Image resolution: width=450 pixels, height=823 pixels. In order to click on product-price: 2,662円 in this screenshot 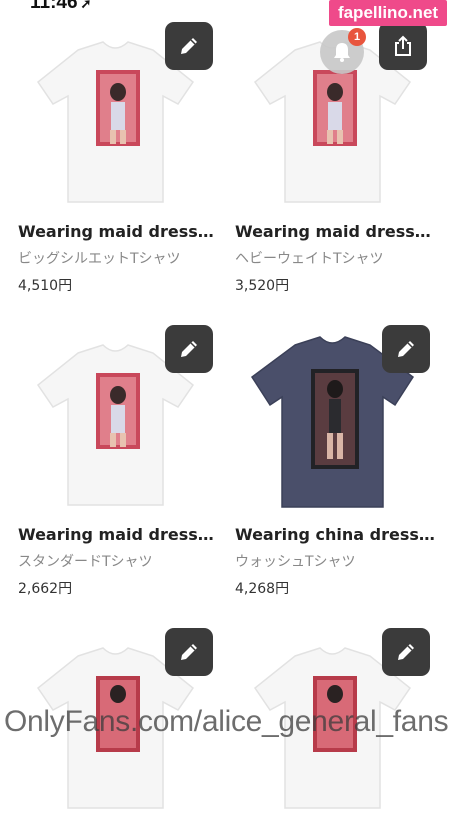, I will do `click(45, 589)`.